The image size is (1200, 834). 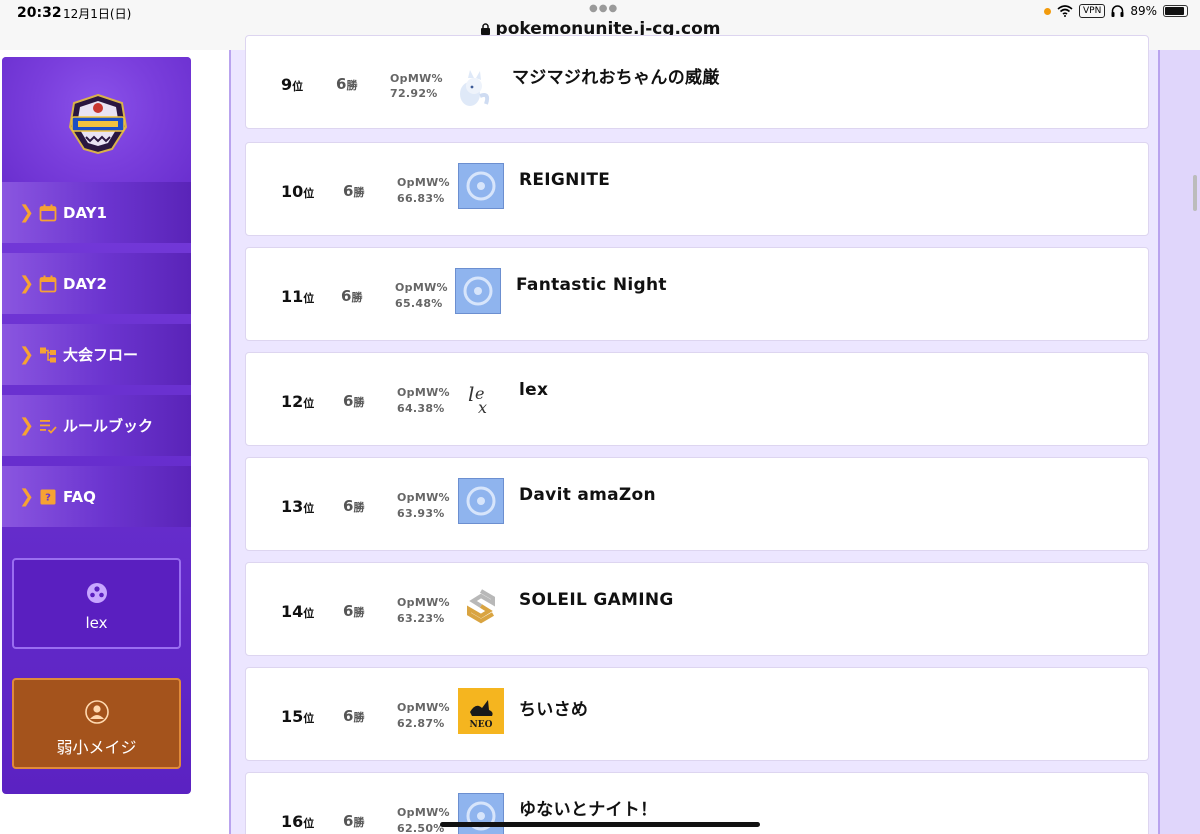 What do you see at coordinates (298, 191) in the screenshot?
I see `rank-number: 10位` at bounding box center [298, 191].